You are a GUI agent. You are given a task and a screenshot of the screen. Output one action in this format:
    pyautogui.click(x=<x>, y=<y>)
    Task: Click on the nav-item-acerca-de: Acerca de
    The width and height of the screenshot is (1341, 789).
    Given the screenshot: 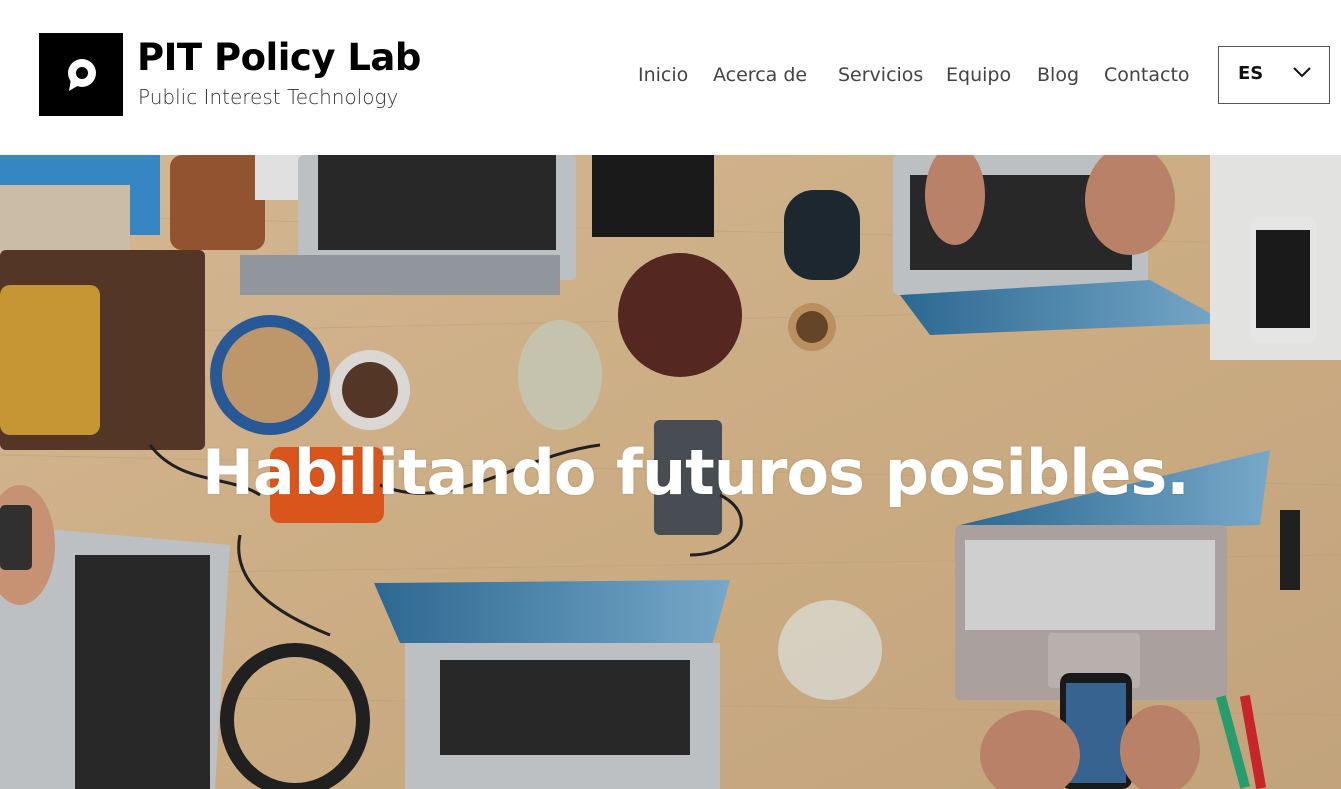 What is the action you would take?
    pyautogui.click(x=760, y=75)
    